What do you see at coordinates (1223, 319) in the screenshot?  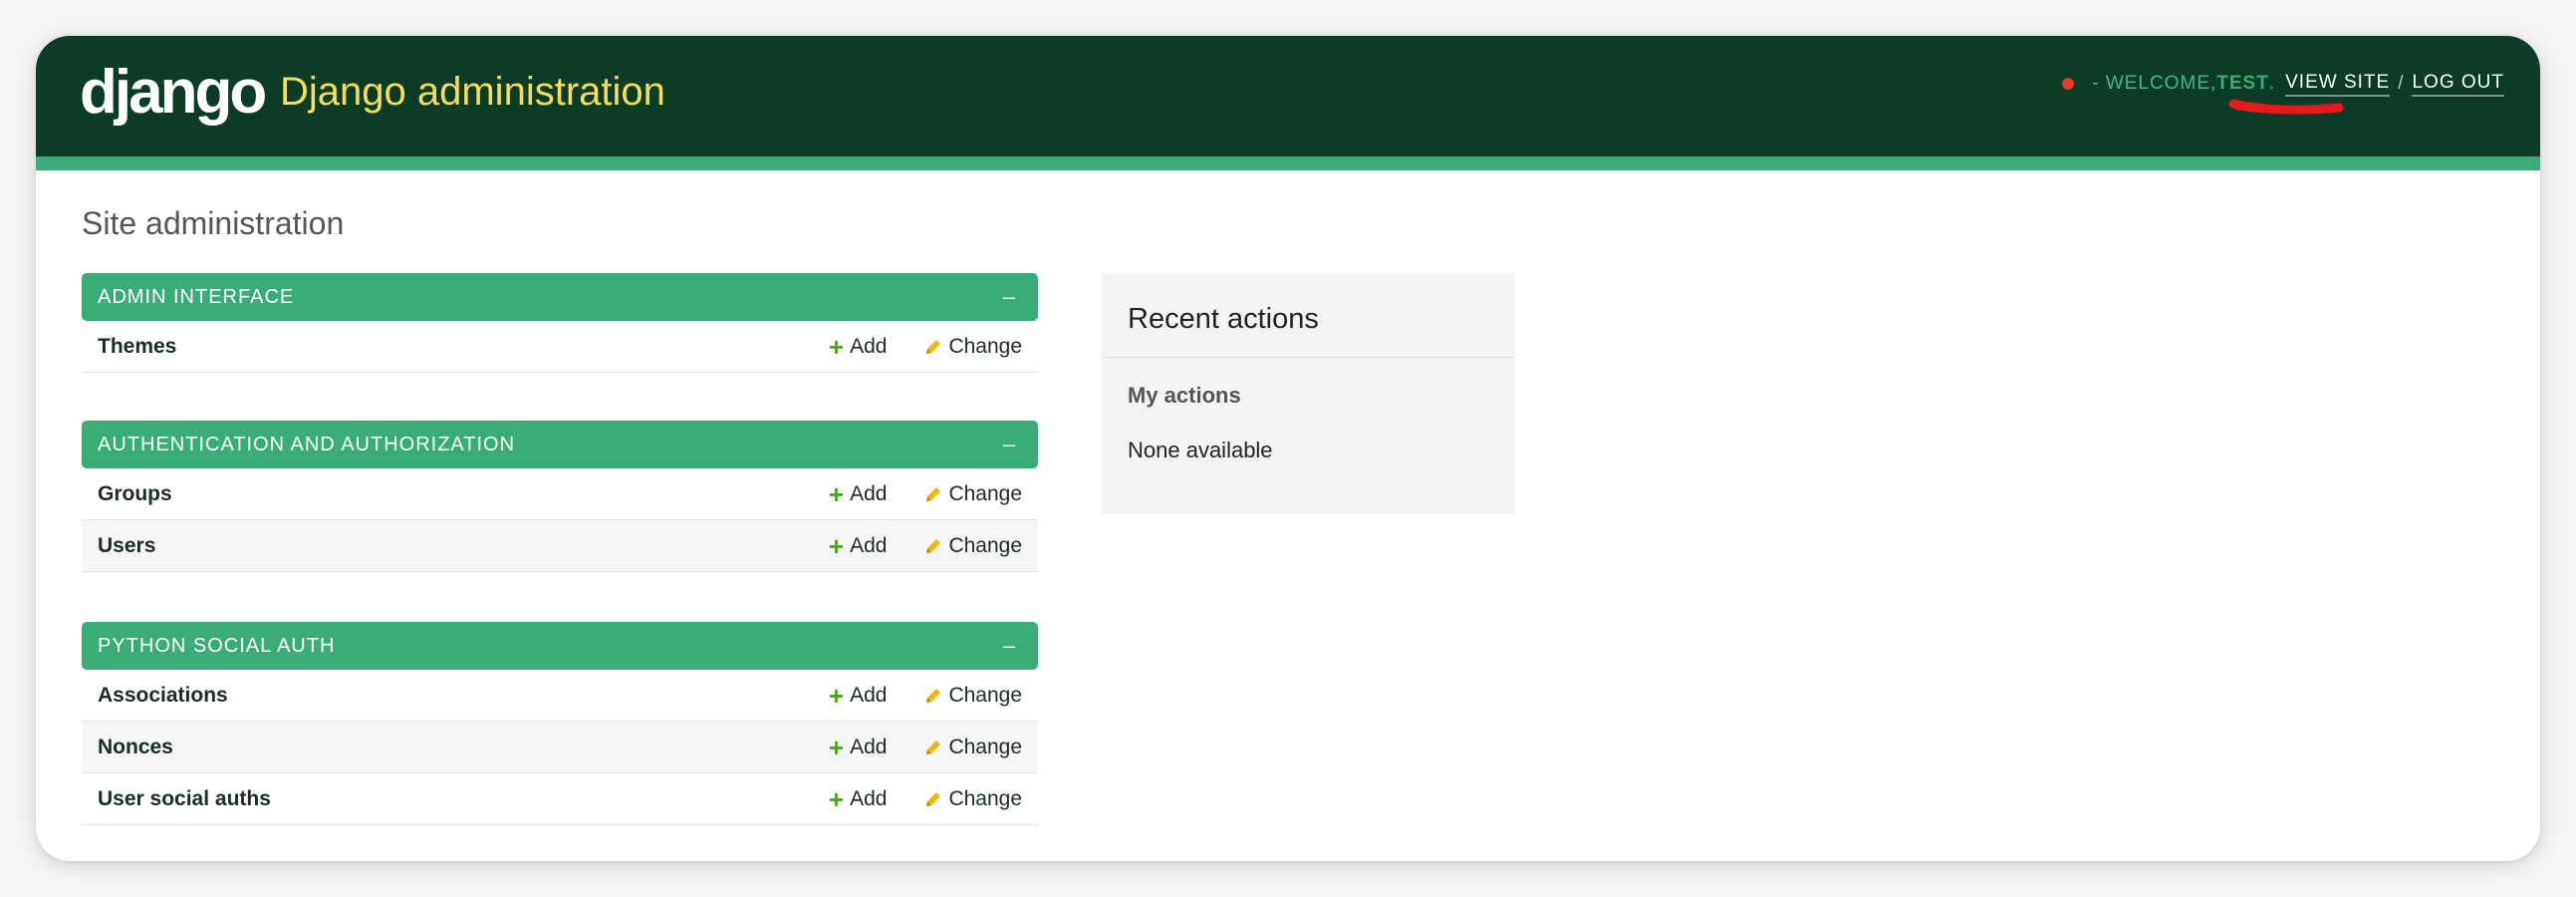 I see `recent-actions-title: Recent actions` at bounding box center [1223, 319].